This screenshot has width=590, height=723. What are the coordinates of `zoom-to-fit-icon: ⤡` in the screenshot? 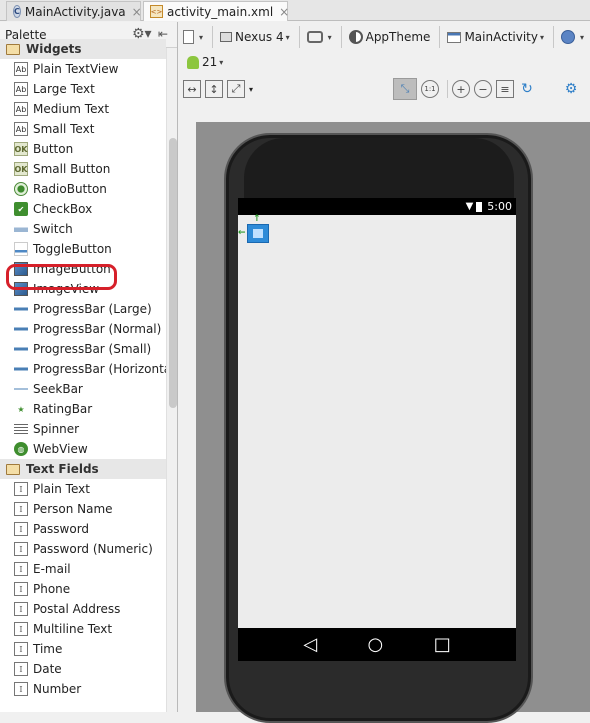 It's located at (405, 89).